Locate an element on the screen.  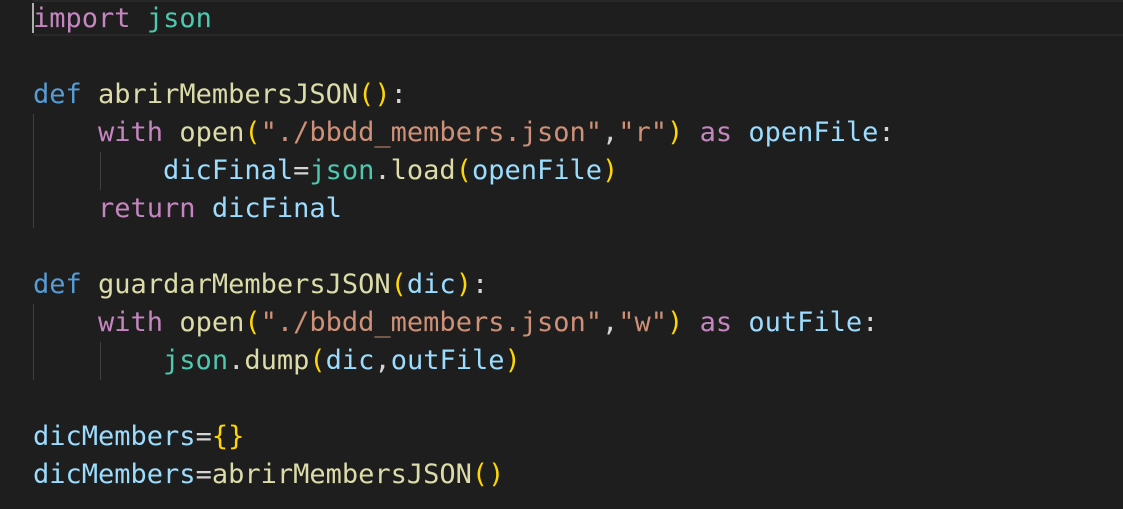
code-line: return dicFinal is located at coordinates (464, 209).